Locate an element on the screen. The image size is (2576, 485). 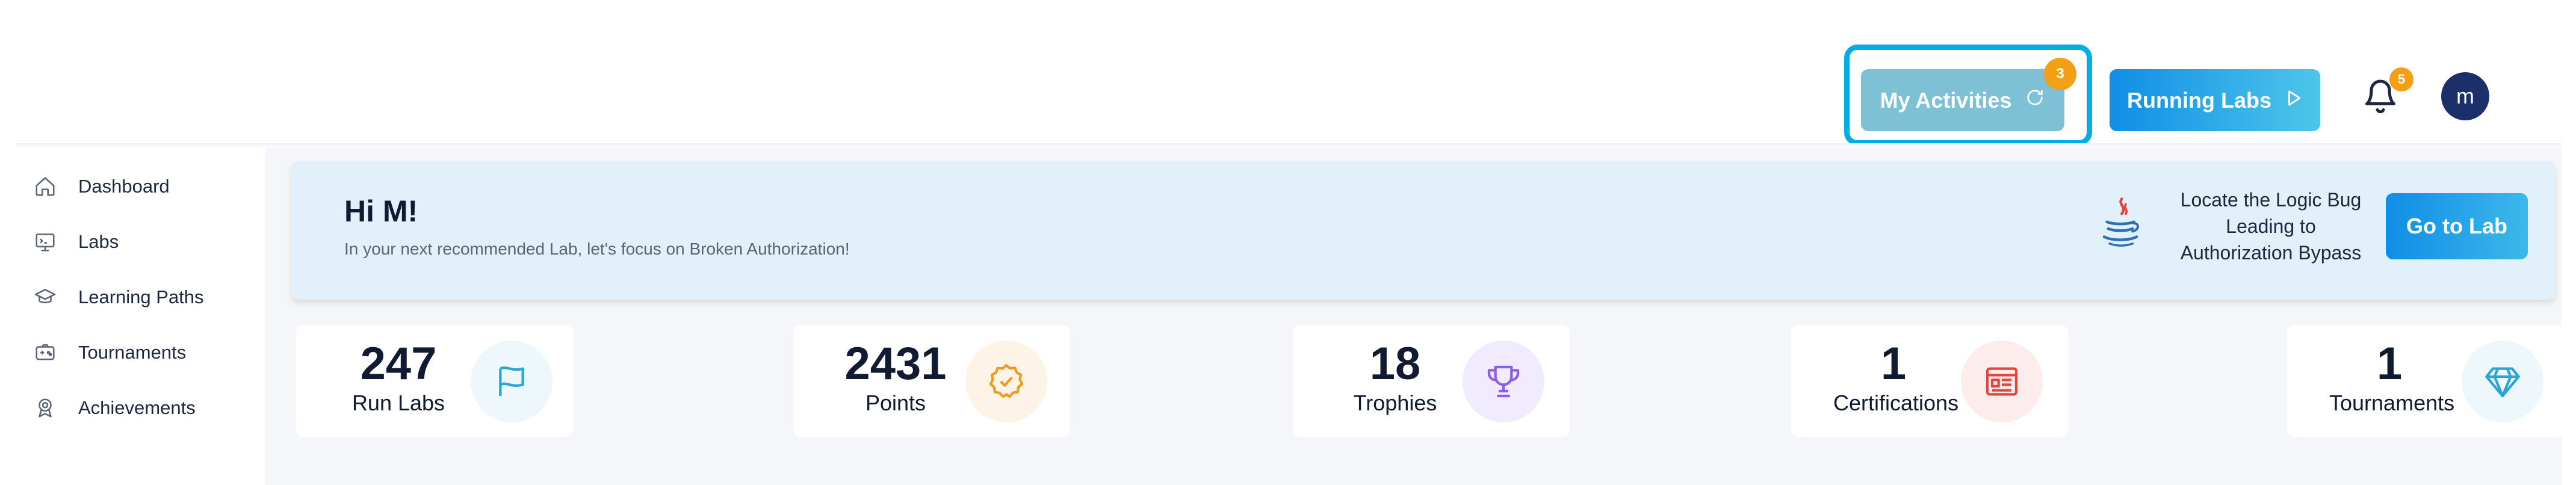
stat-card-trophies: 18 Trophies is located at coordinates (1432, 381).